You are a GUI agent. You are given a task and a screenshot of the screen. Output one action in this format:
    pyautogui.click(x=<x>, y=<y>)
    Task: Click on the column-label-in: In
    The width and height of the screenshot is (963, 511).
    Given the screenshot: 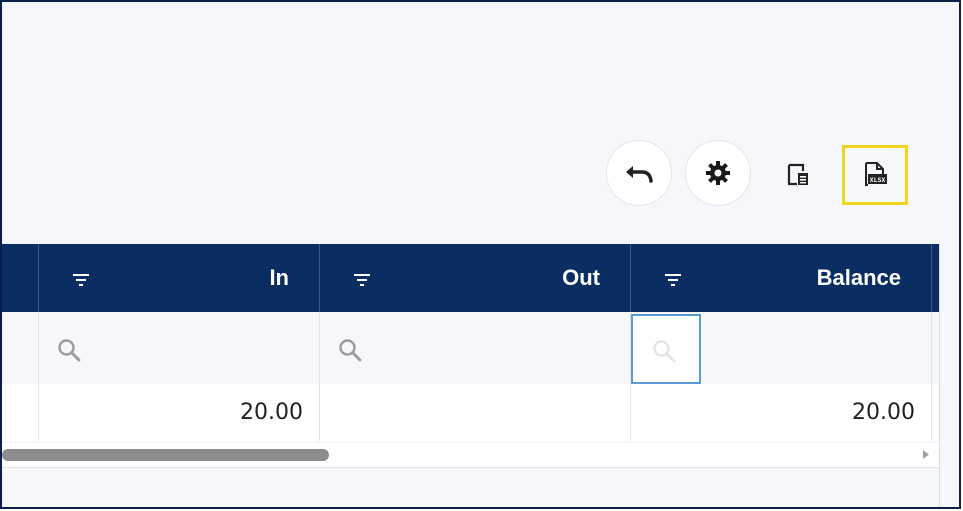 What is the action you would take?
    pyautogui.click(x=279, y=277)
    